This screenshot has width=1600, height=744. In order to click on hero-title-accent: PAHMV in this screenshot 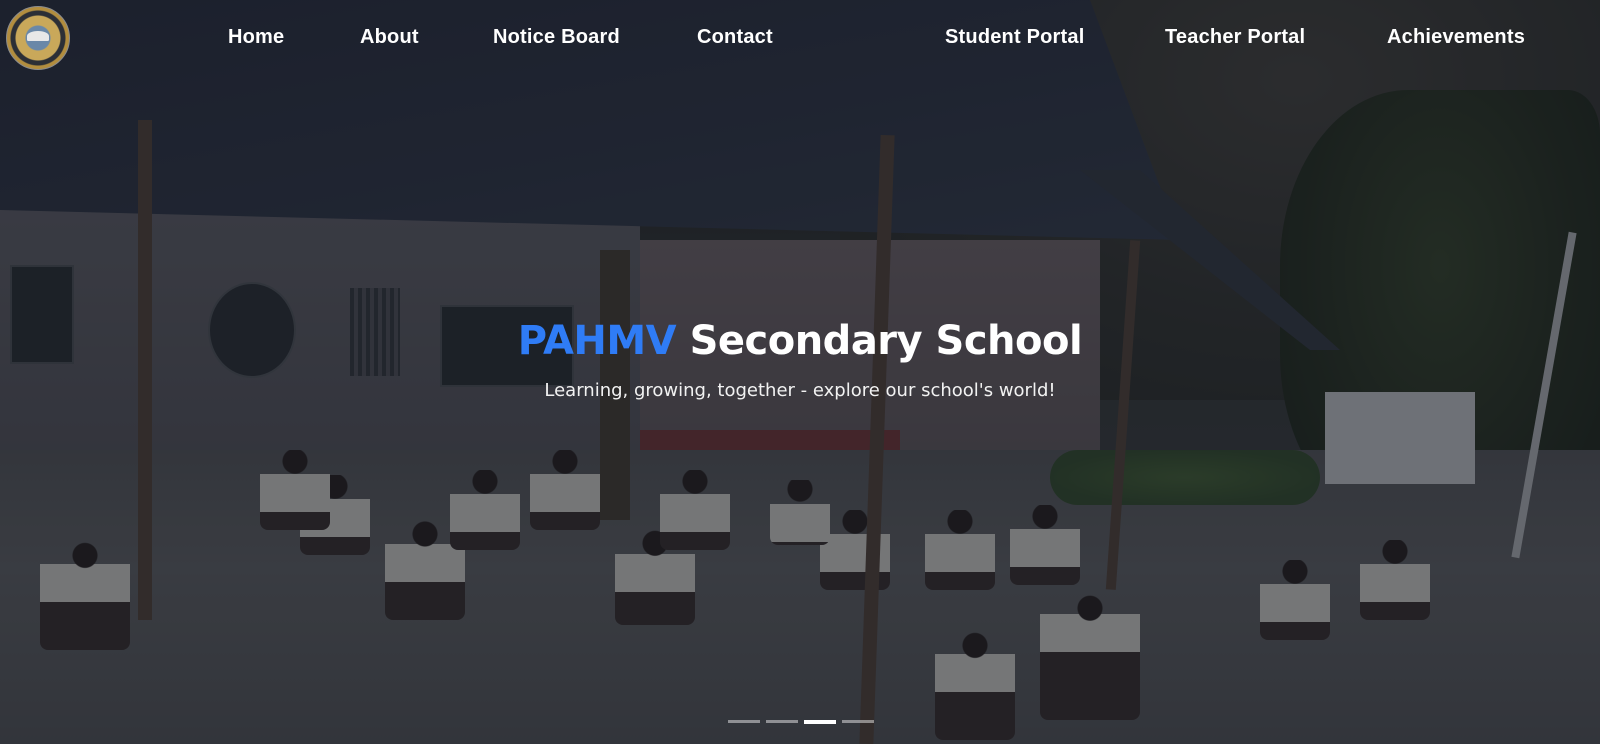, I will do `click(597, 341)`.